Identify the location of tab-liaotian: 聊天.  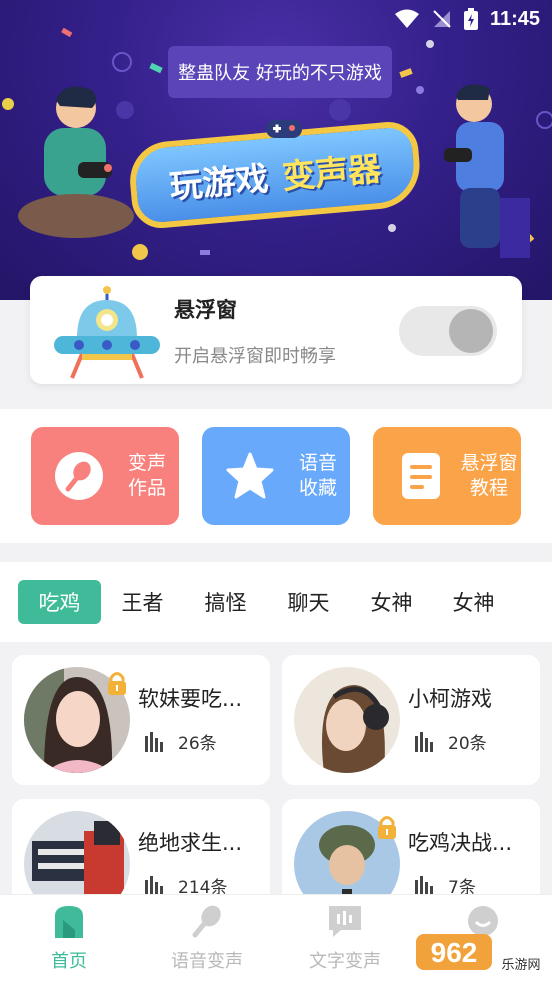
(308, 602).